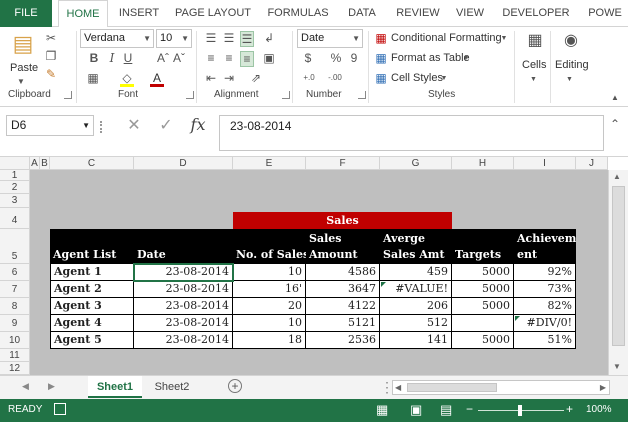 Image resolution: width=628 pixels, height=422 pixels. I want to click on column-header-c: C, so click(92, 163).